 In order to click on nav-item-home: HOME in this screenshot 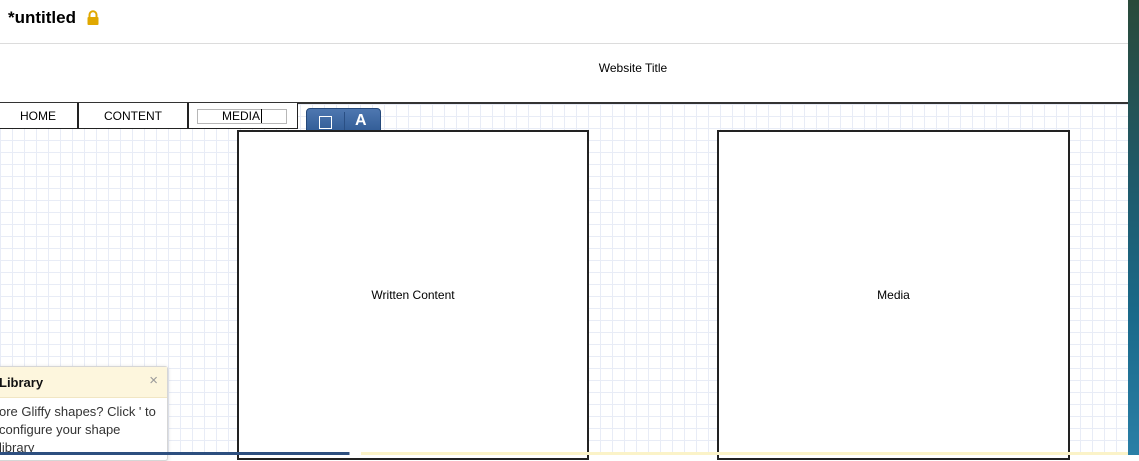, I will do `click(39, 116)`.